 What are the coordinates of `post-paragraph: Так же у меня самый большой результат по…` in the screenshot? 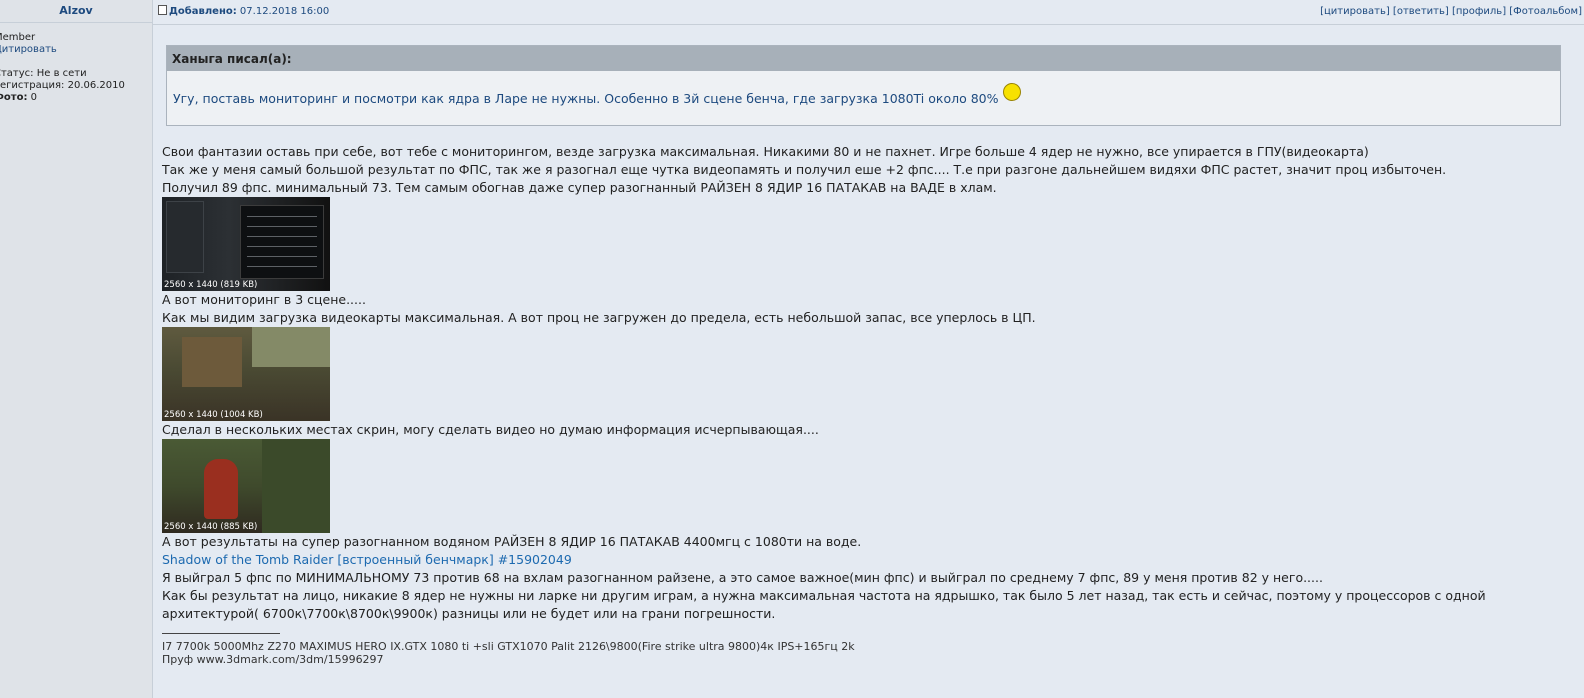 It's located at (804, 169).